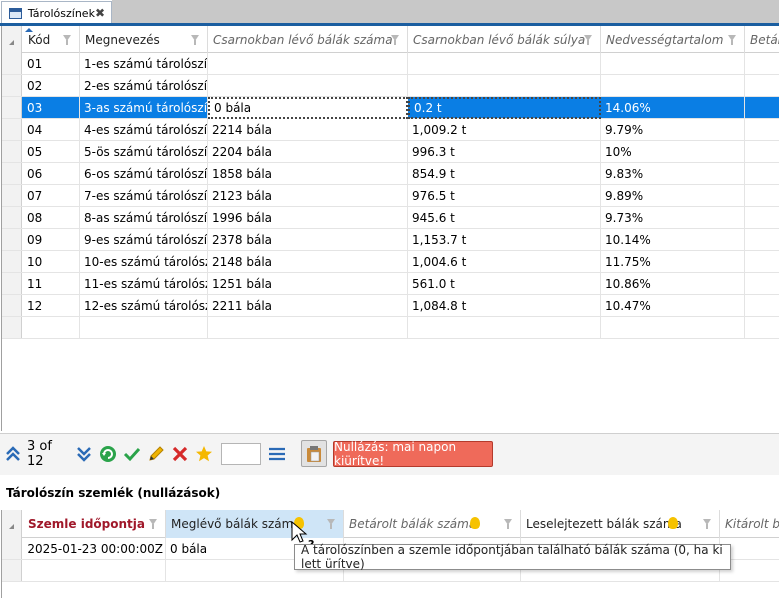 This screenshot has height=598, width=779. Describe the element at coordinates (144, 240) in the screenshot. I see `table-cell: 9-es számú tárolószín` at that location.